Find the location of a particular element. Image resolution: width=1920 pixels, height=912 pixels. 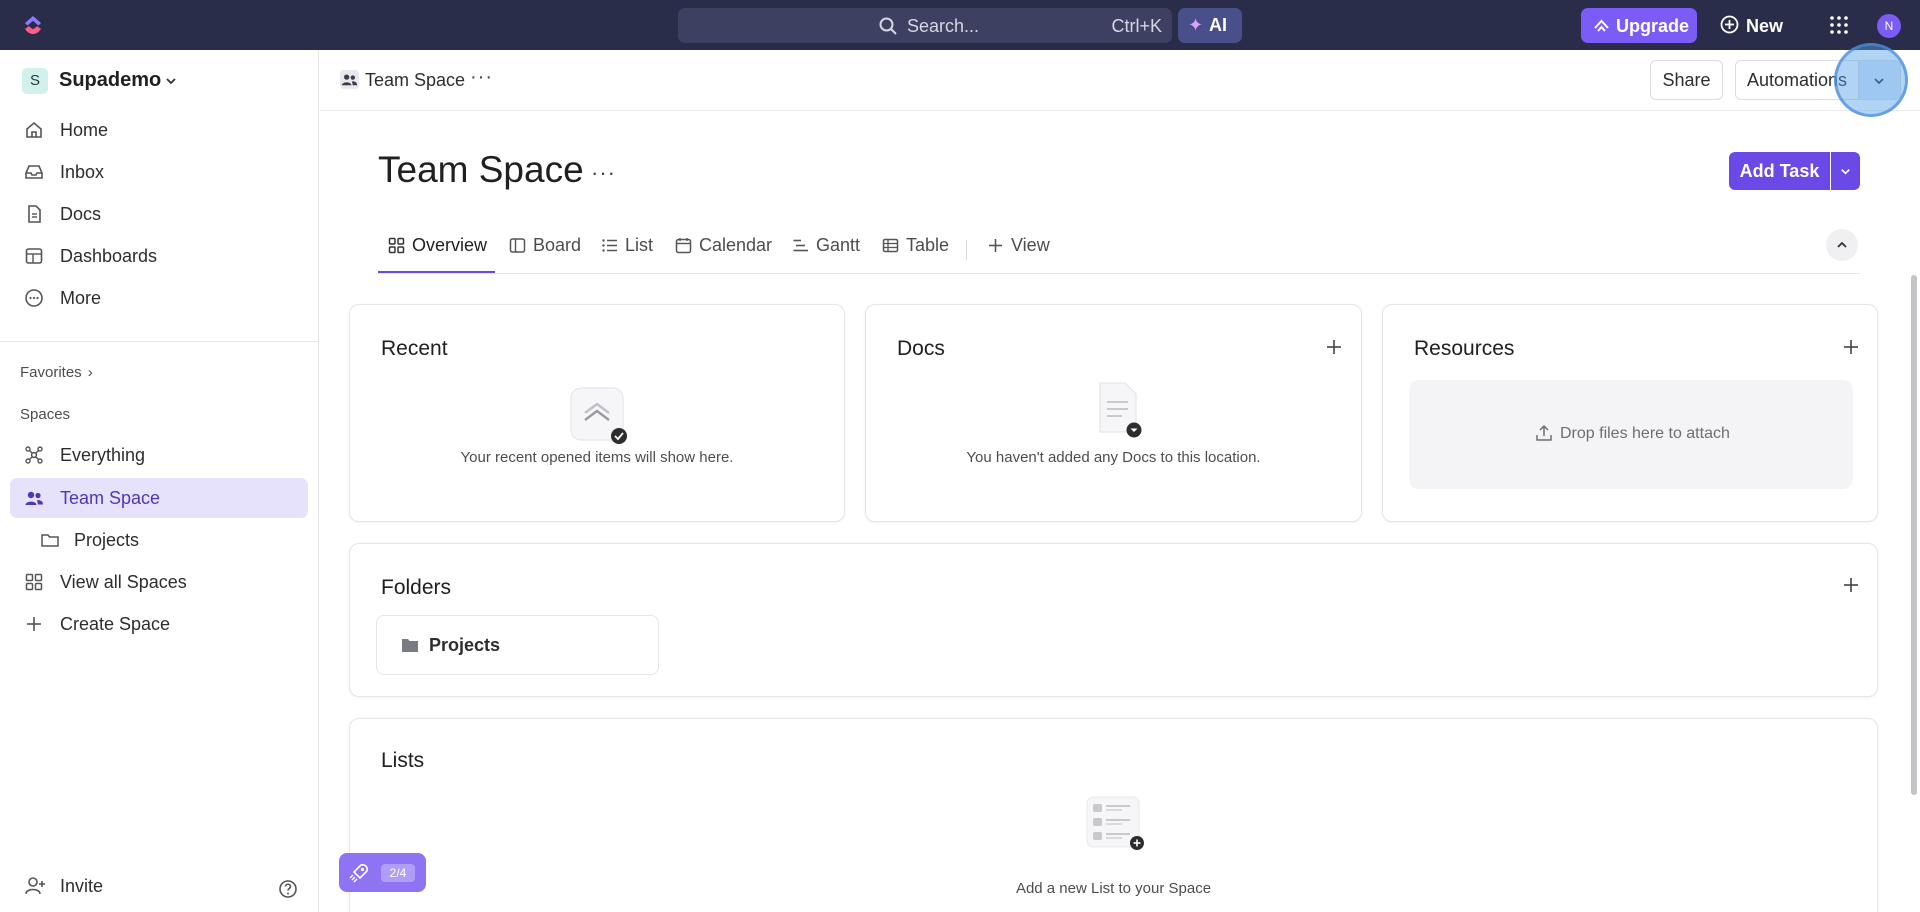

overview-icon is located at coordinates (396, 245).